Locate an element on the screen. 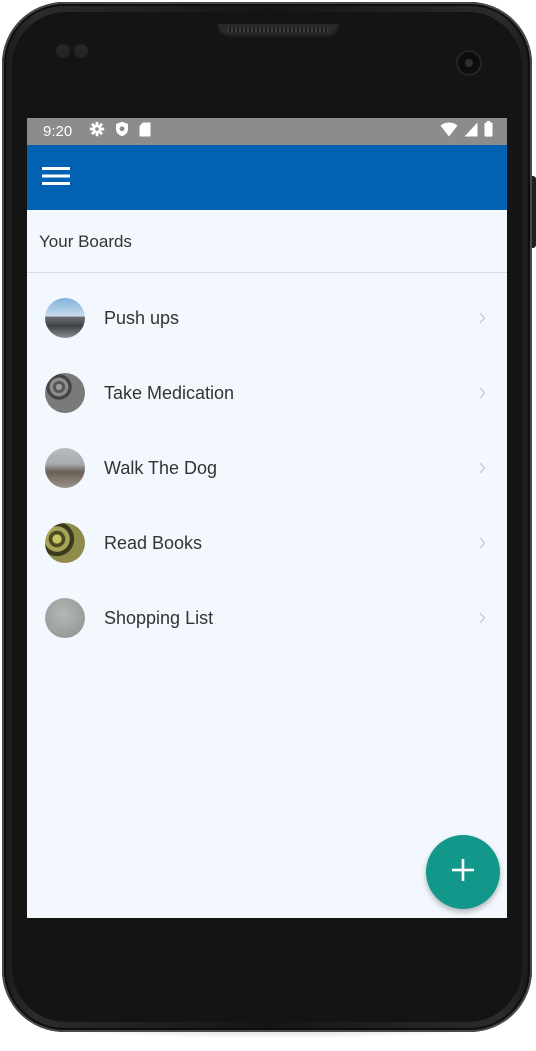 This screenshot has height=1051, width=536. board-item-push-ups: Push ups is located at coordinates (267, 318).